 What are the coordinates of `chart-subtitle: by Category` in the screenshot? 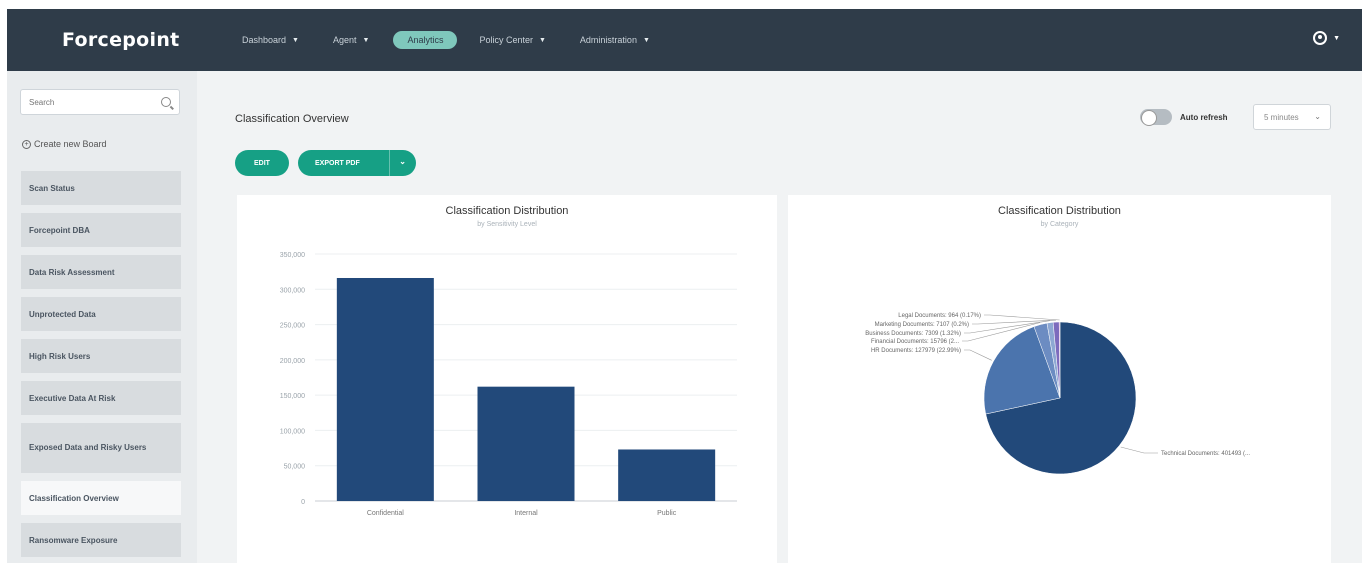 It's located at (1059, 224).